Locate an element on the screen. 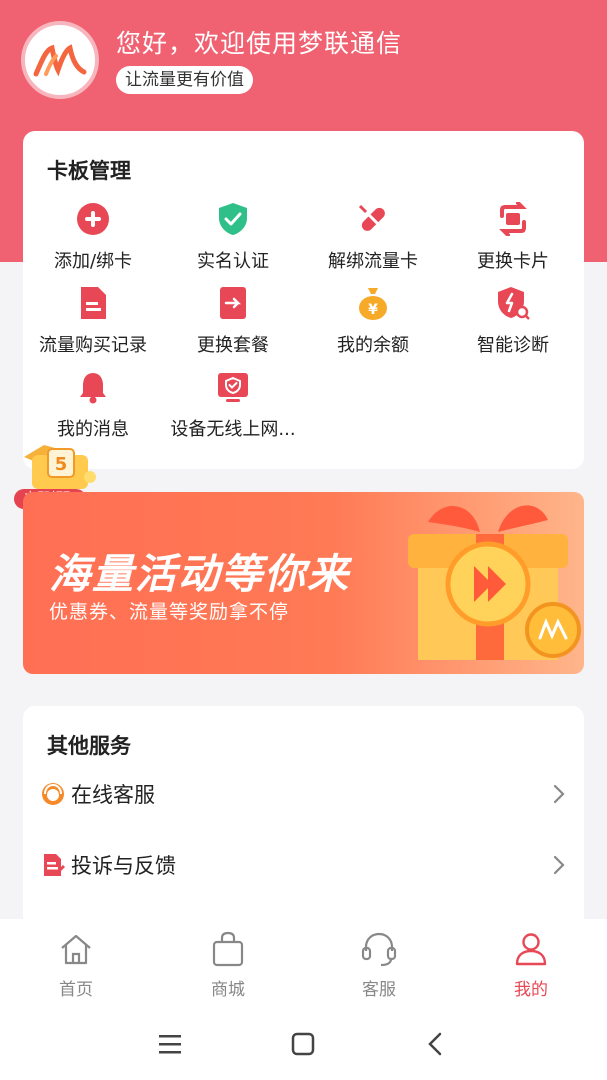 The width and height of the screenshot is (607, 1080). change-plan-icon is located at coordinates (233, 303).